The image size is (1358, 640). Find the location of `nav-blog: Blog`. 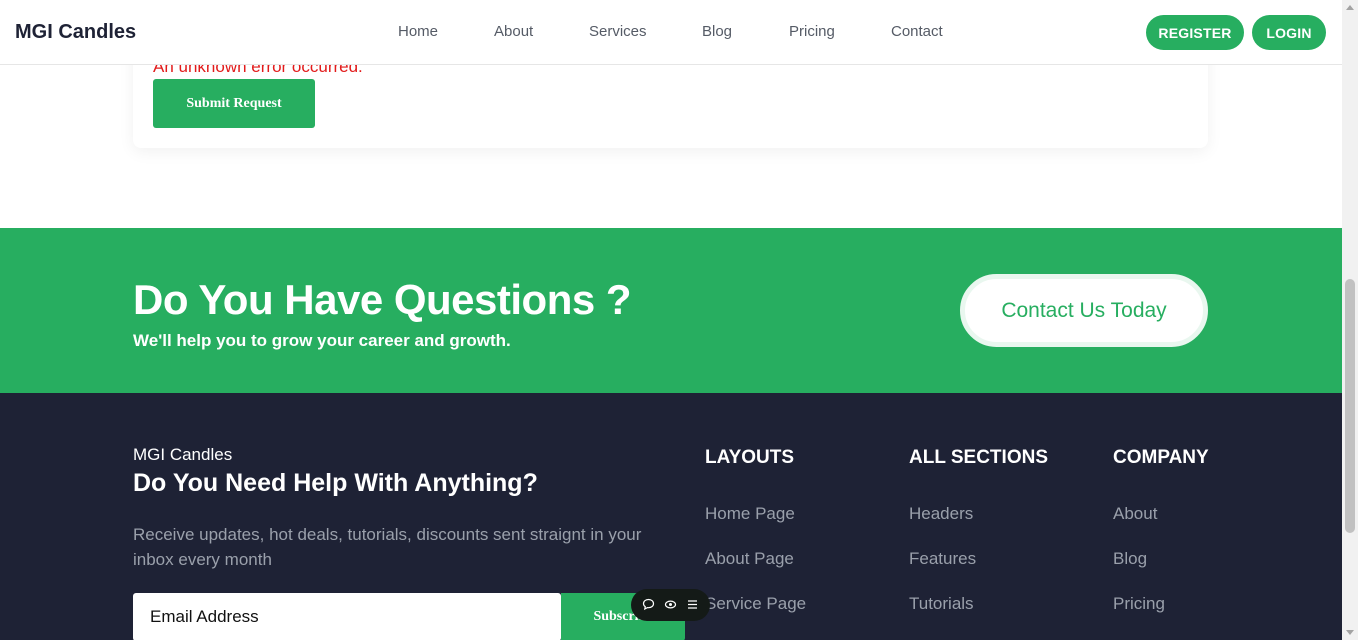

nav-blog: Blog is located at coordinates (717, 31).